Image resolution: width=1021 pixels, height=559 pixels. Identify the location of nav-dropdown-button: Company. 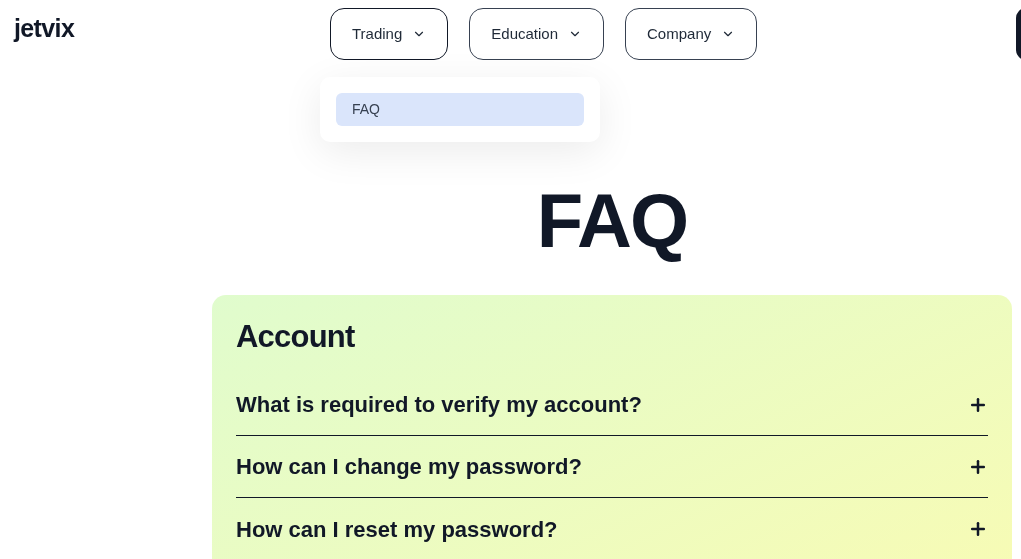
(691, 34).